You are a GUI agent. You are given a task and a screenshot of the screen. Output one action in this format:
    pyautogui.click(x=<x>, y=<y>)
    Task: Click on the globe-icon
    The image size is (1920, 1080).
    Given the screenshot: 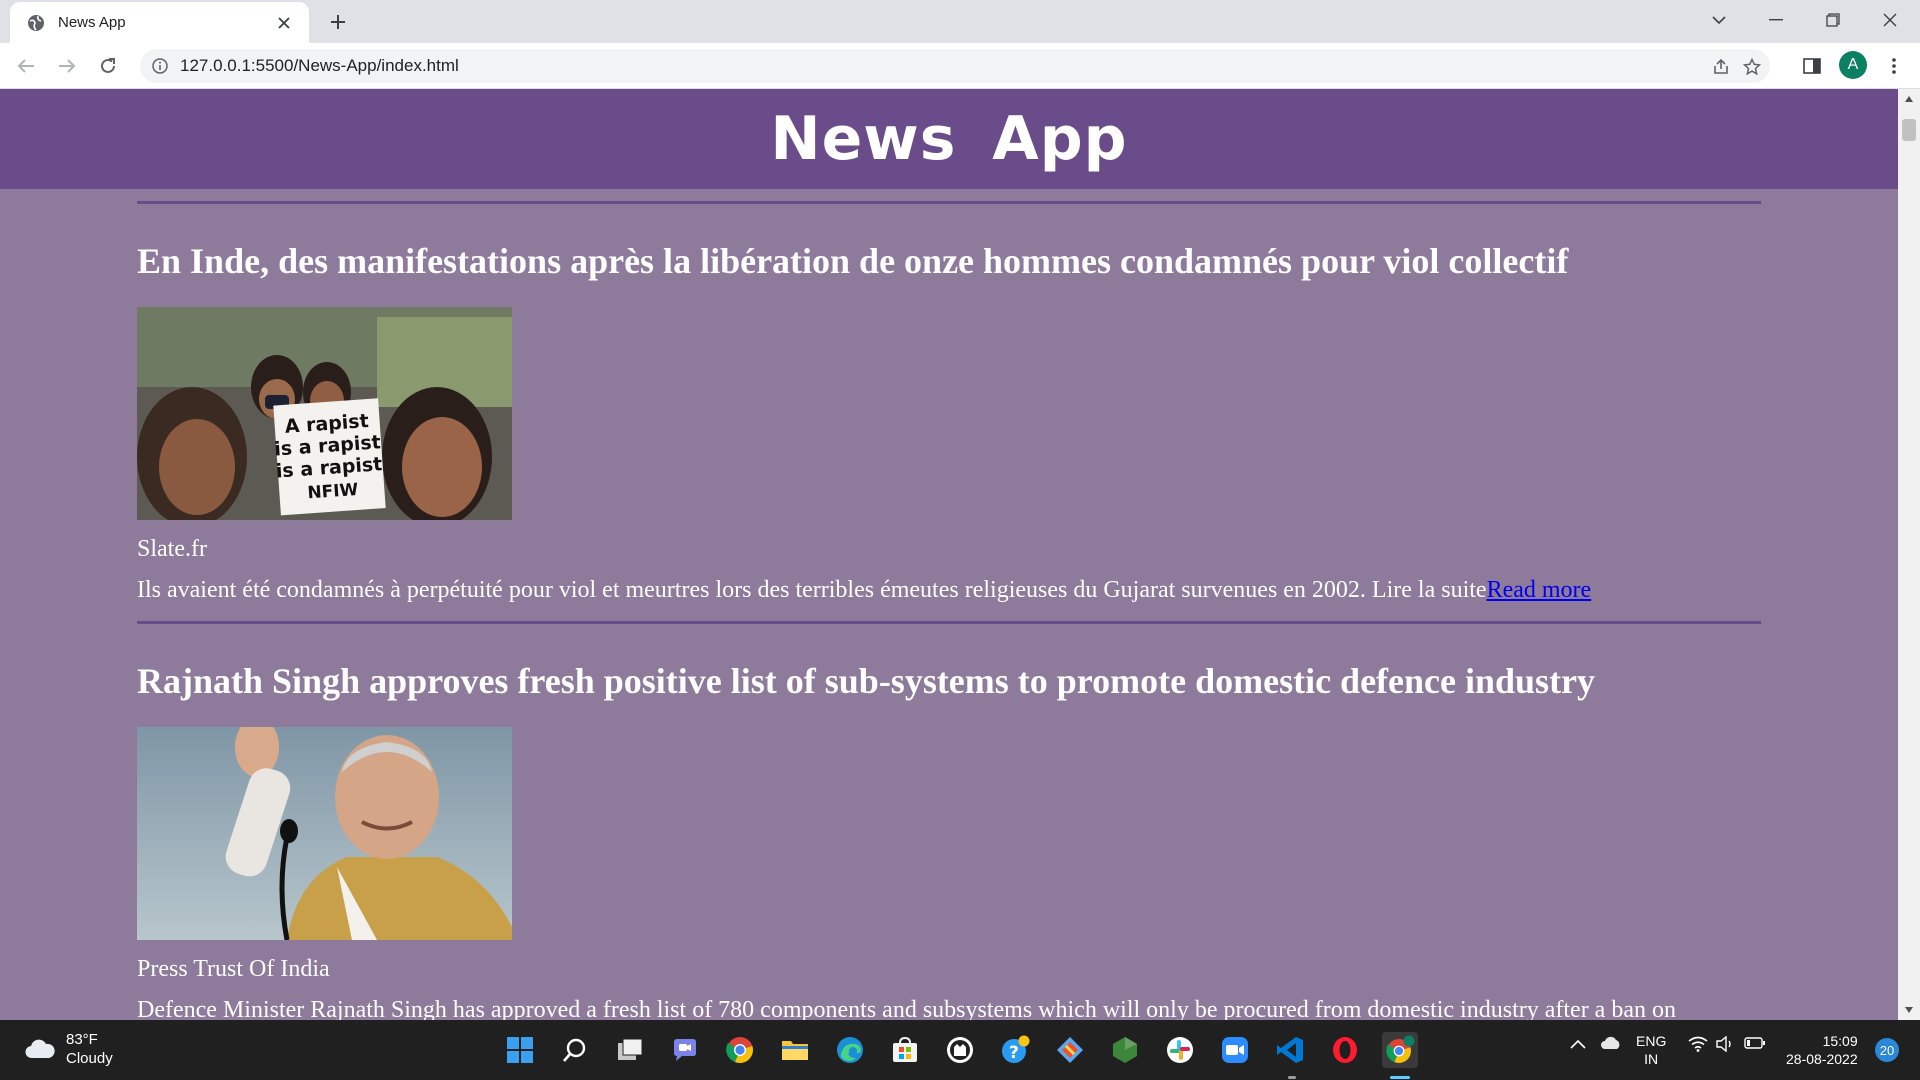 What is the action you would take?
    pyautogui.click(x=36, y=22)
    